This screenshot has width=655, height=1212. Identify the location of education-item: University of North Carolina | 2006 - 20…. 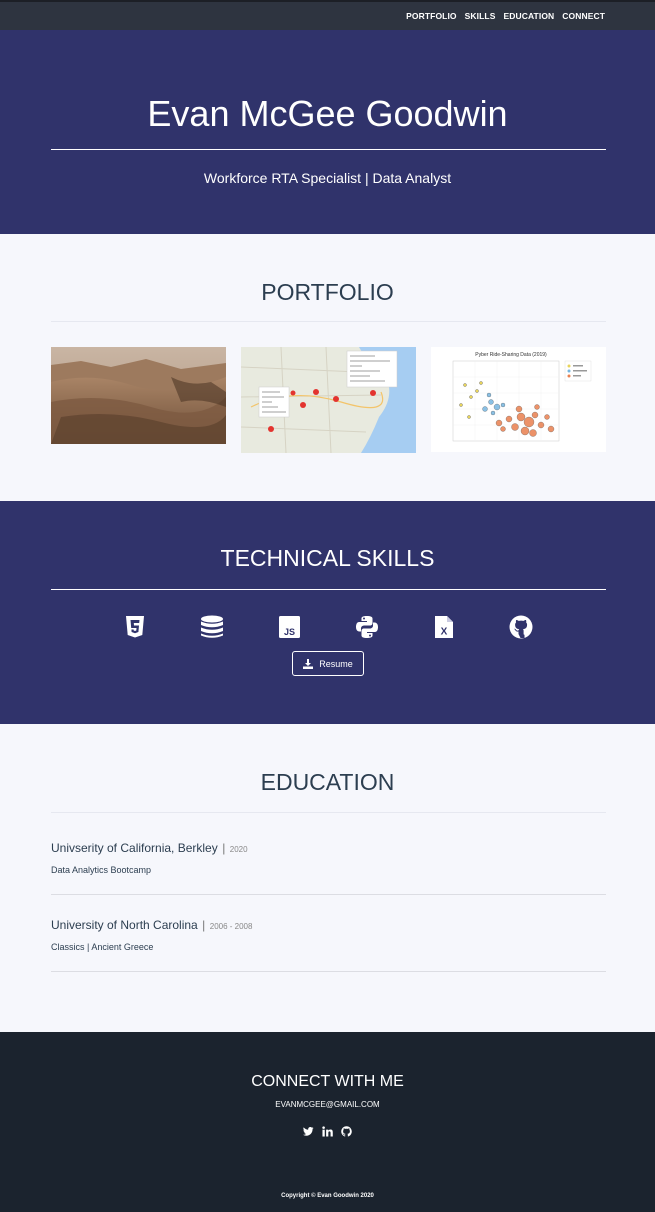
(328, 934).